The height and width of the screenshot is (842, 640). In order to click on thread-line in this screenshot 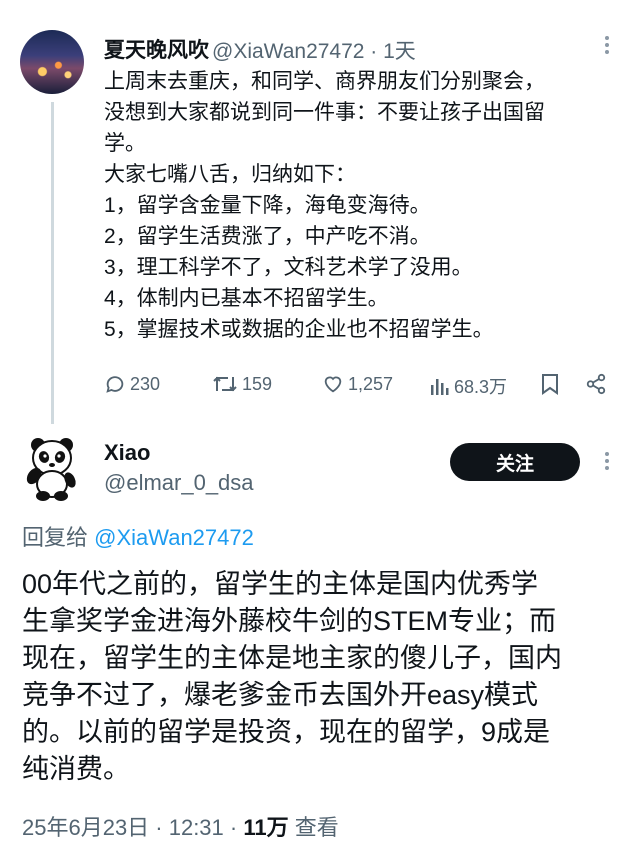, I will do `click(52, 263)`.